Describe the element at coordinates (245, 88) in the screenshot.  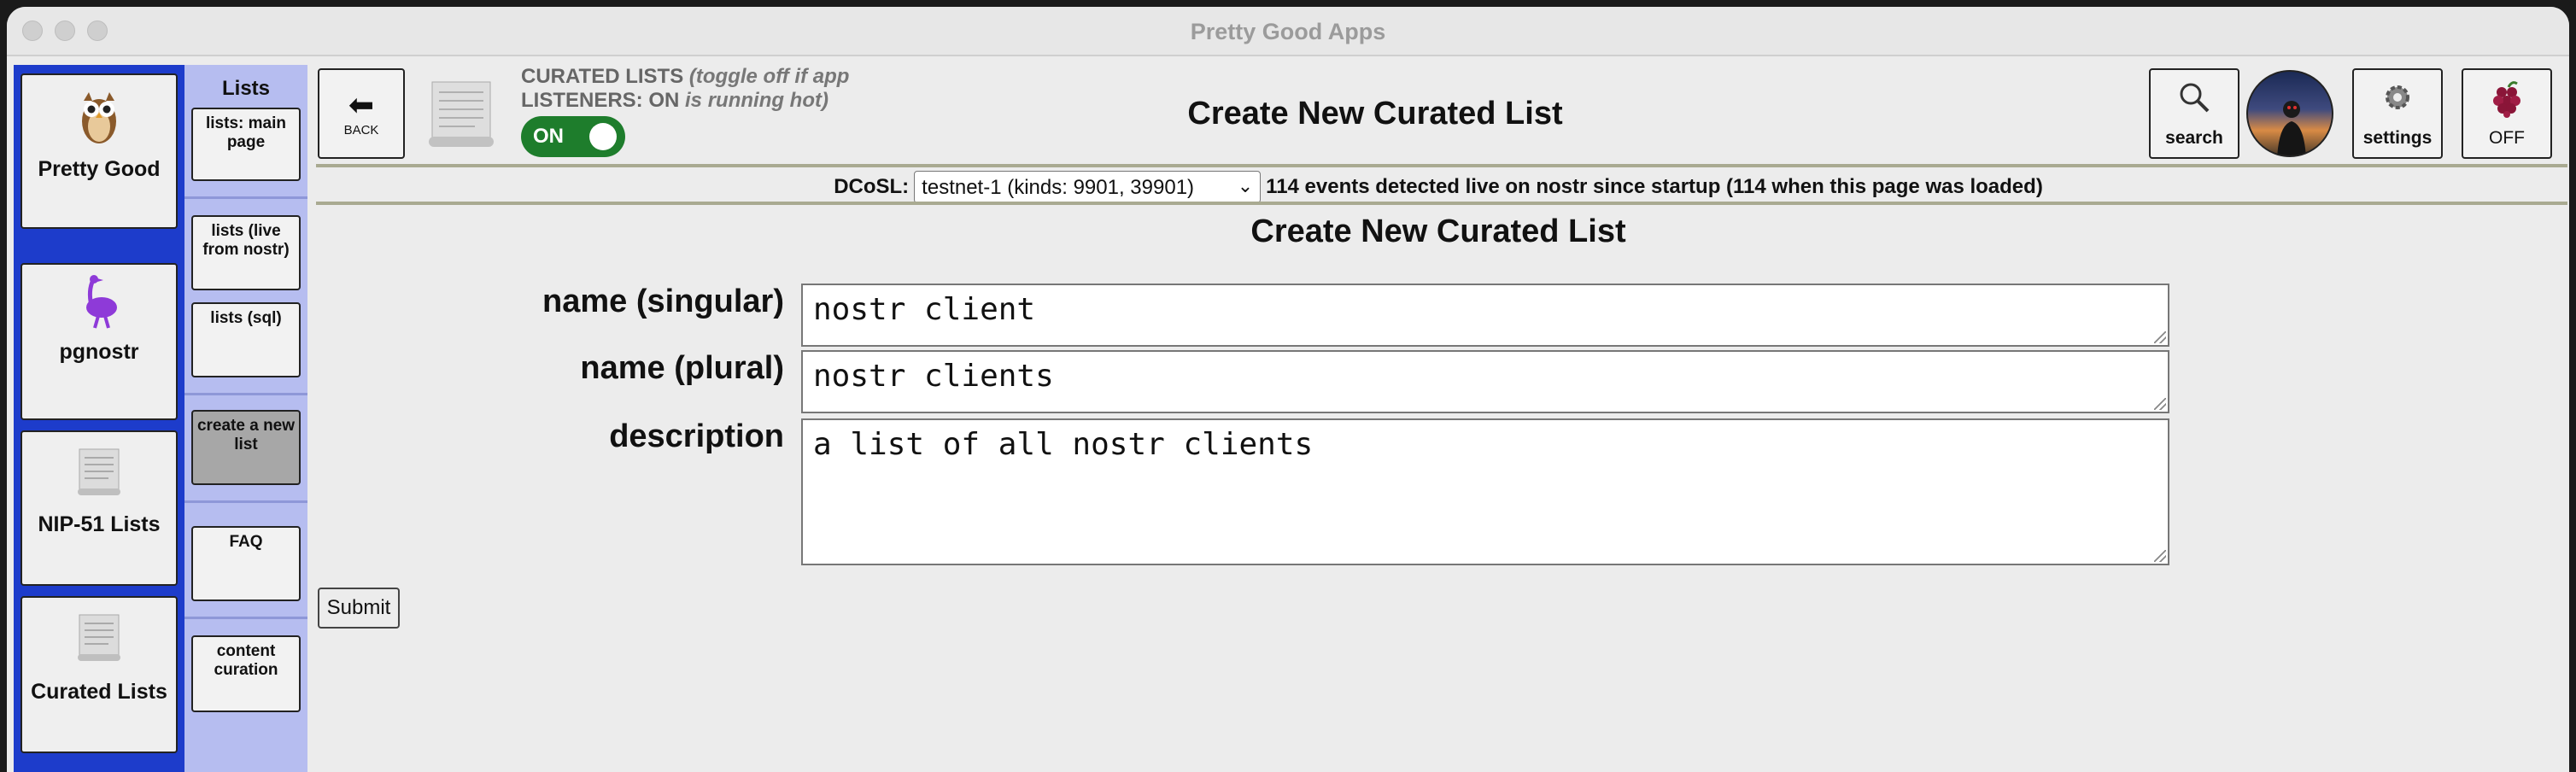
I see `subnav-title: Lists` at that location.